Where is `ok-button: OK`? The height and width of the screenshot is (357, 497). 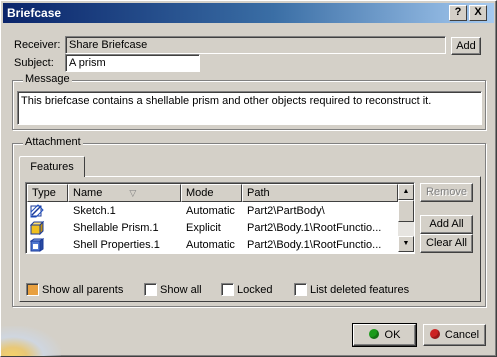 ok-button: OK is located at coordinates (384, 335).